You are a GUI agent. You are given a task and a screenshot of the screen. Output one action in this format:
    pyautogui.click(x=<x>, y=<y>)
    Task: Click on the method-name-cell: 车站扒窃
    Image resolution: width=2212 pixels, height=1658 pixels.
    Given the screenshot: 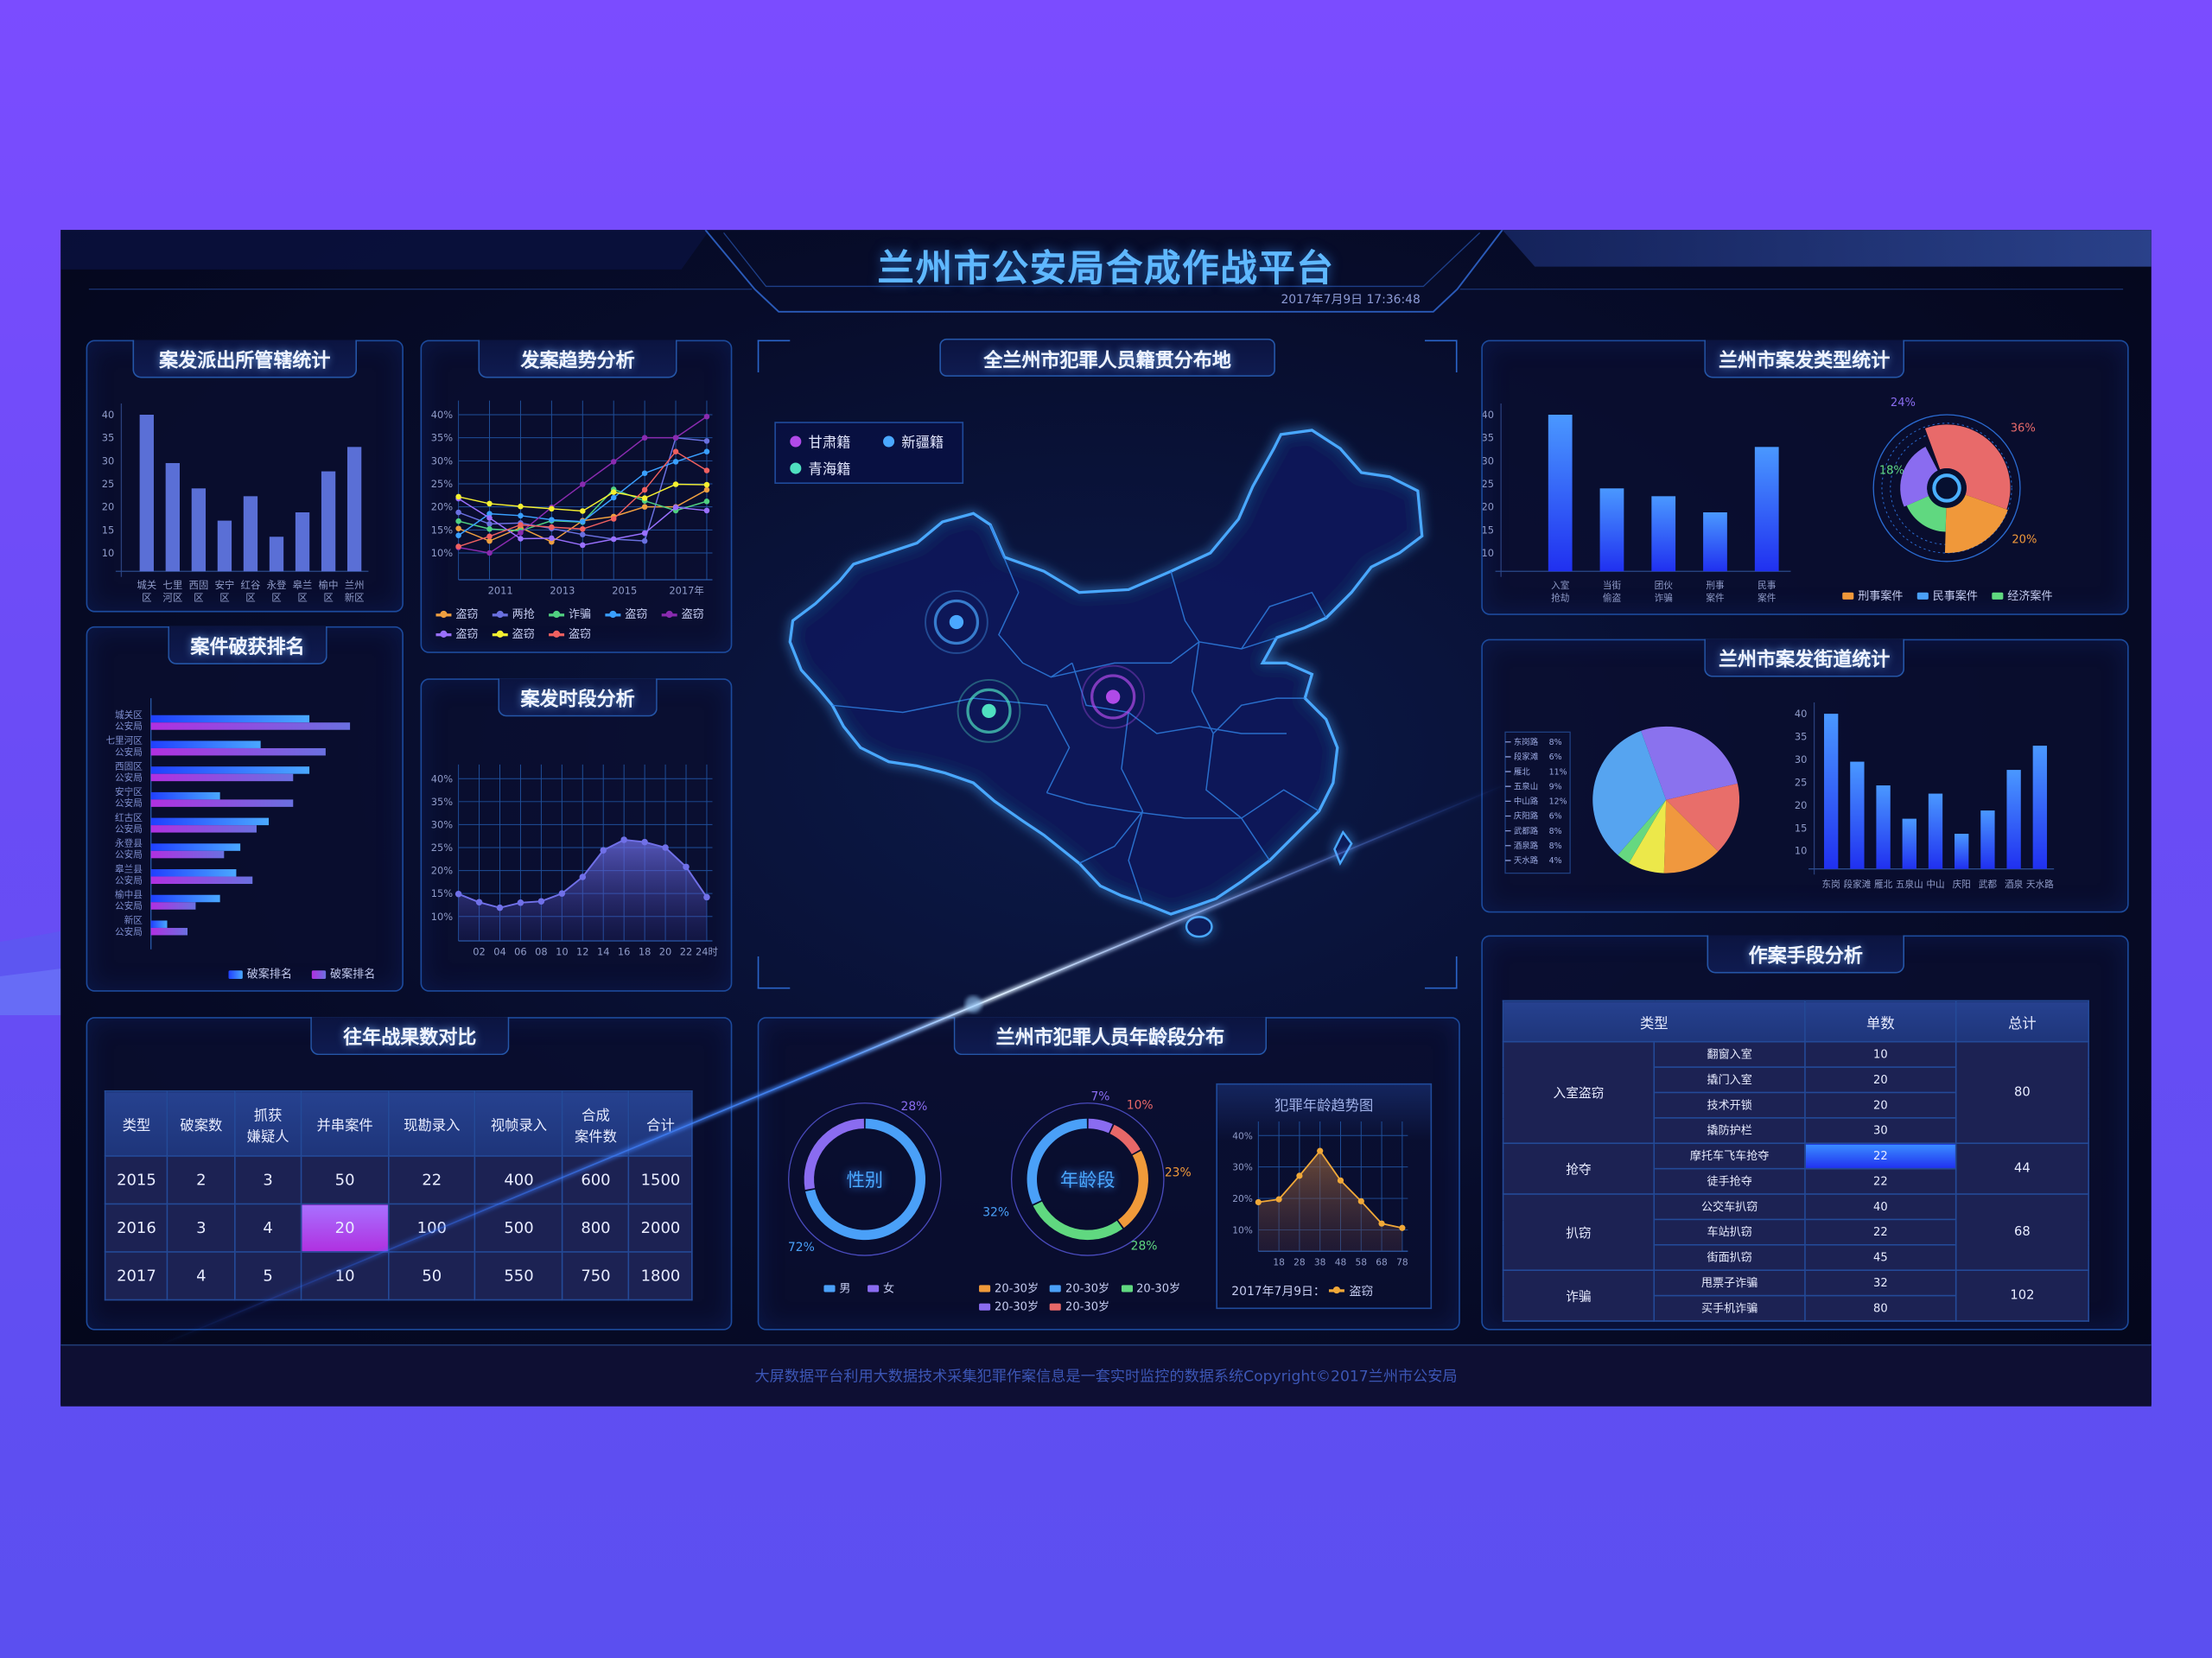 What is the action you would take?
    pyautogui.click(x=1729, y=1232)
    